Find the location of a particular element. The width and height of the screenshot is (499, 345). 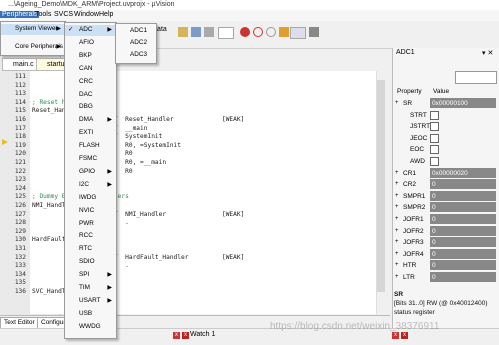

menu-item-spi: SPI ▶ is located at coordinates (90, 275).